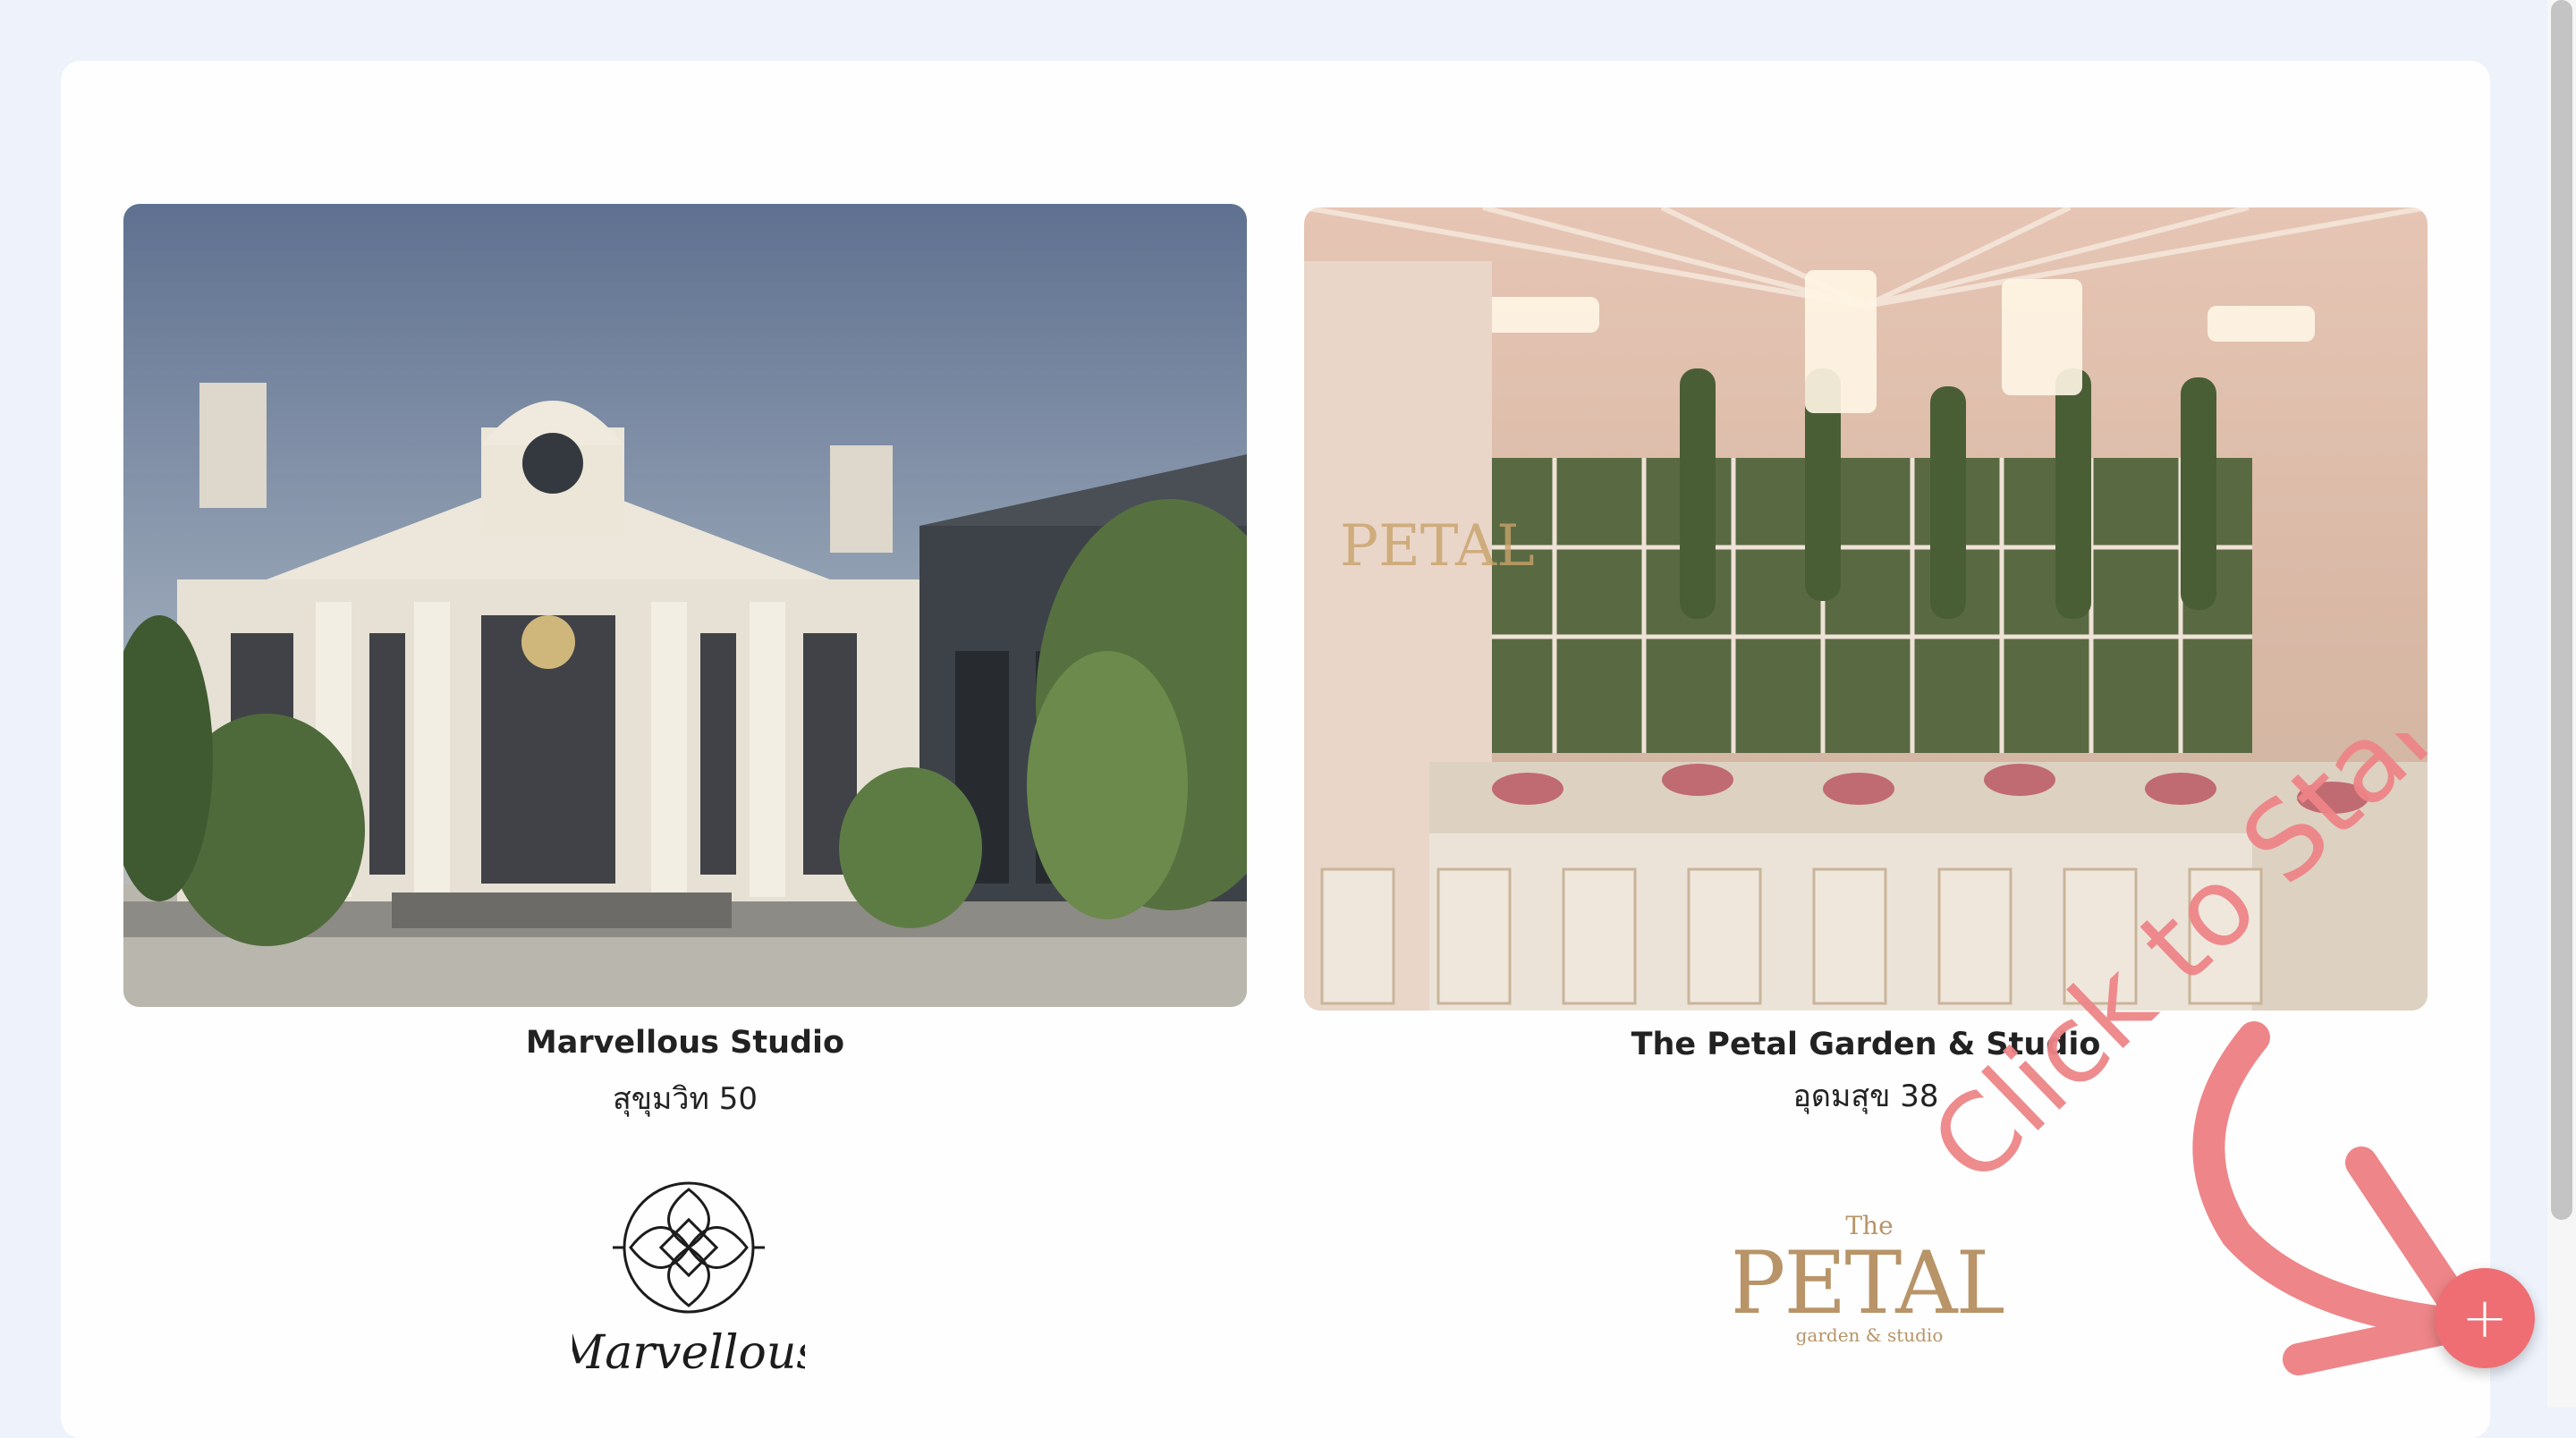 The image size is (2576, 1438). I want to click on plus-icon: +, so click(2485, 1317).